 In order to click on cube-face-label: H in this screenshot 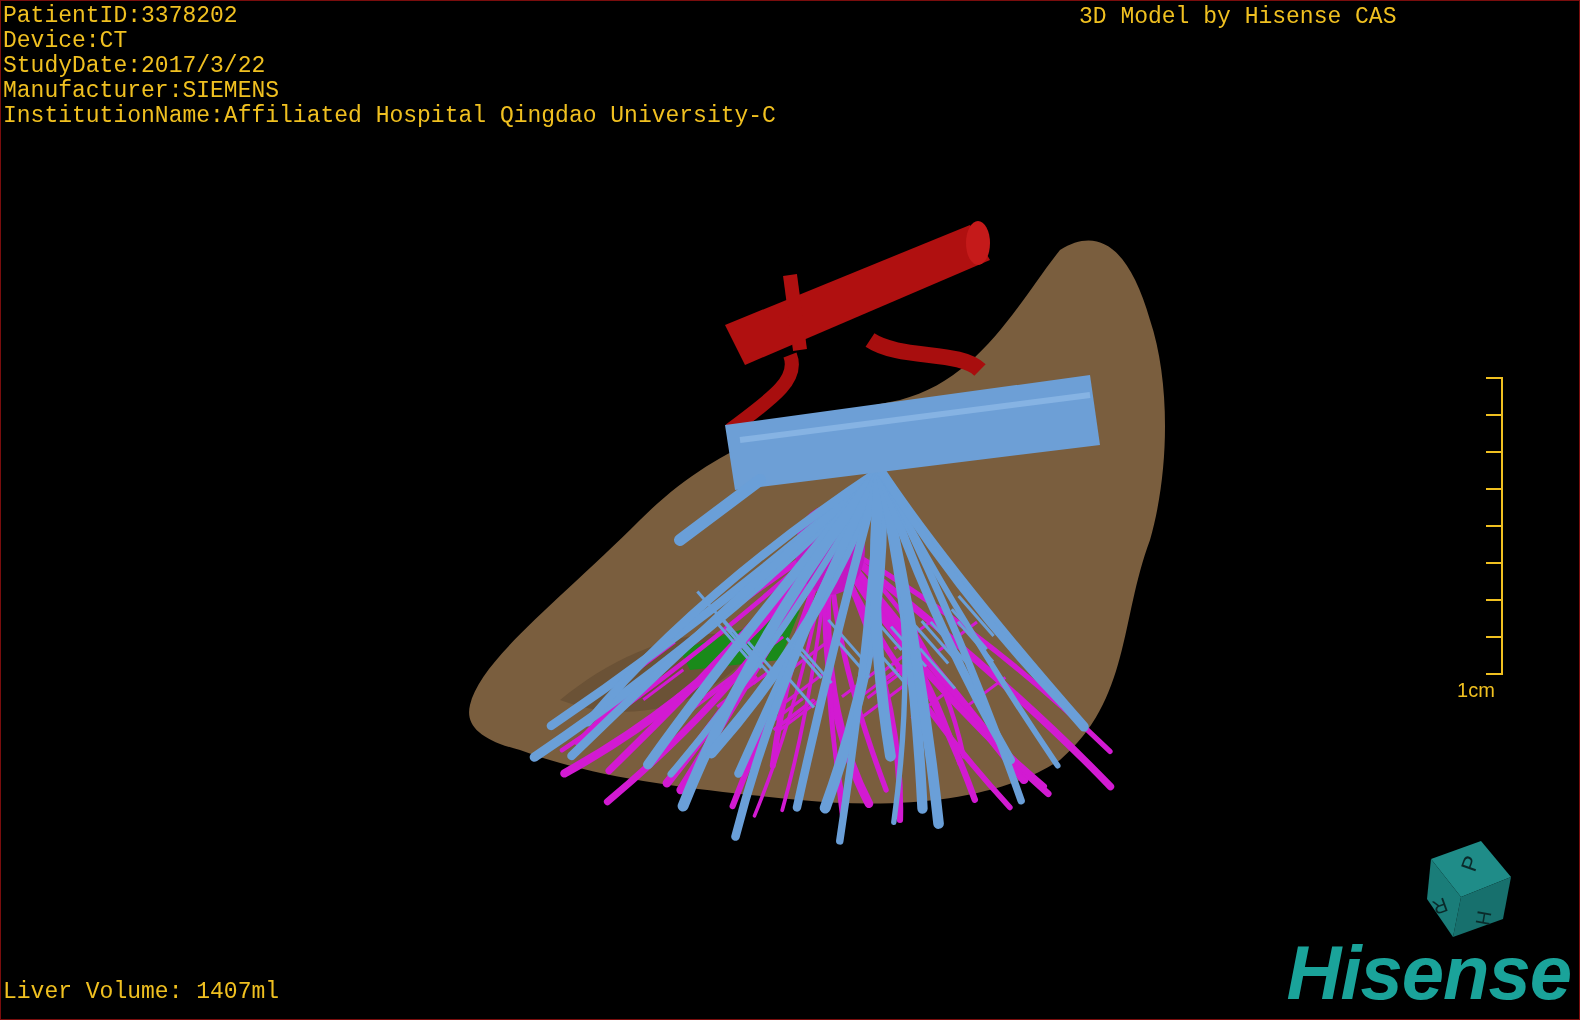, I will do `click(1483, 918)`.